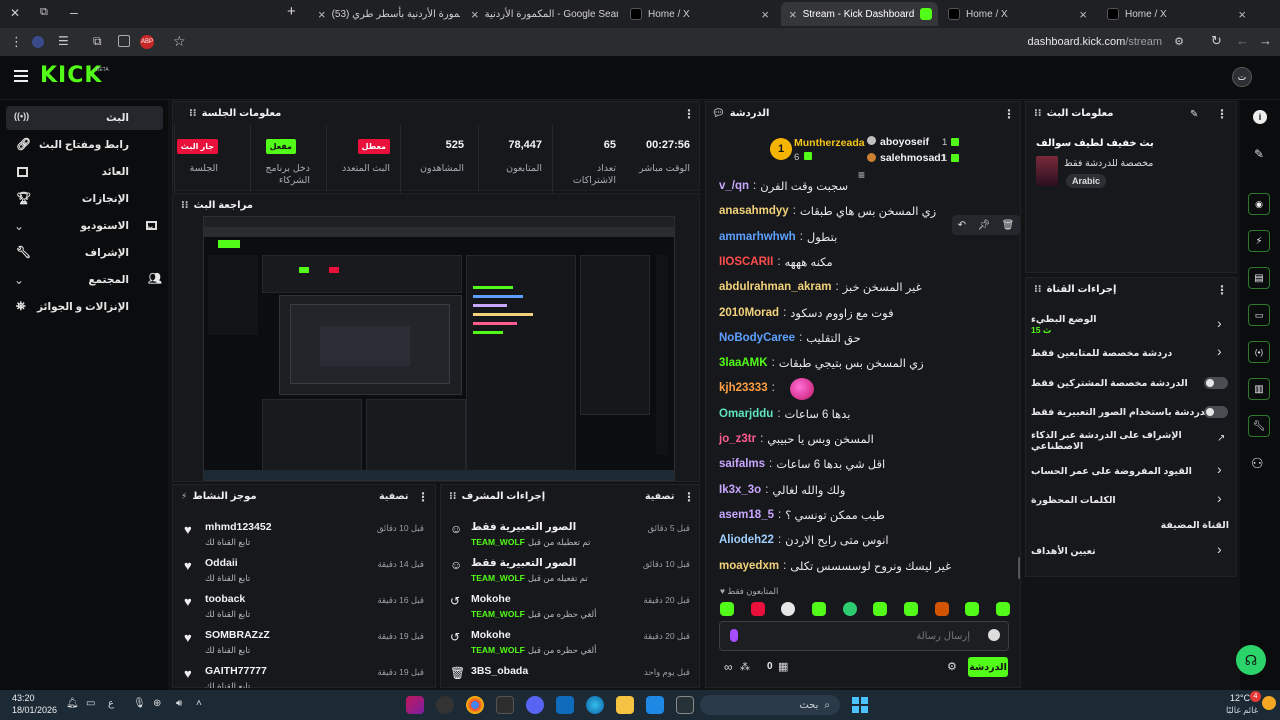 The image size is (1280, 720). Describe the element at coordinates (782, 490) in the screenshot. I see `chat-message: Ik3x_3o: ولك والله لغالي` at that location.